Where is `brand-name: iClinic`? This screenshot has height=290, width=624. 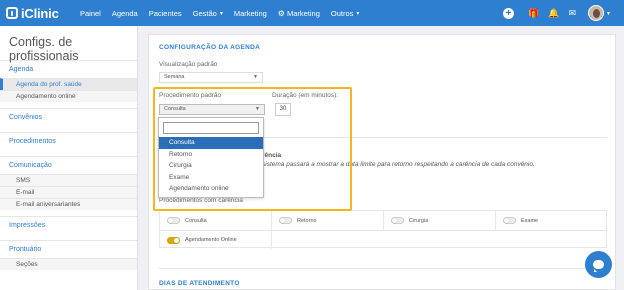 brand-name: iClinic is located at coordinates (40, 13).